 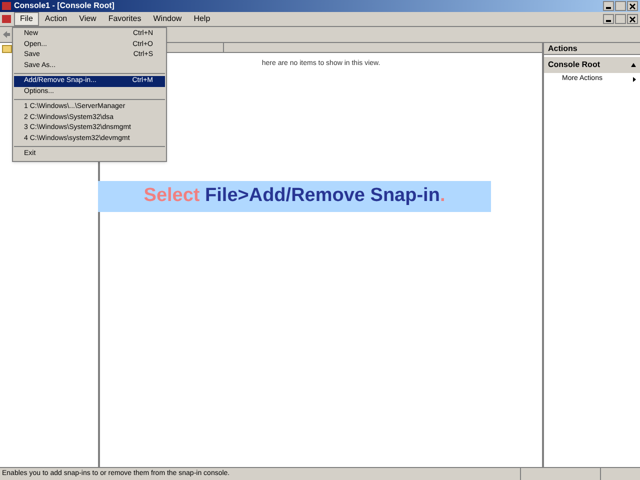 I want to click on menu-item: Window, so click(x=167, y=19).